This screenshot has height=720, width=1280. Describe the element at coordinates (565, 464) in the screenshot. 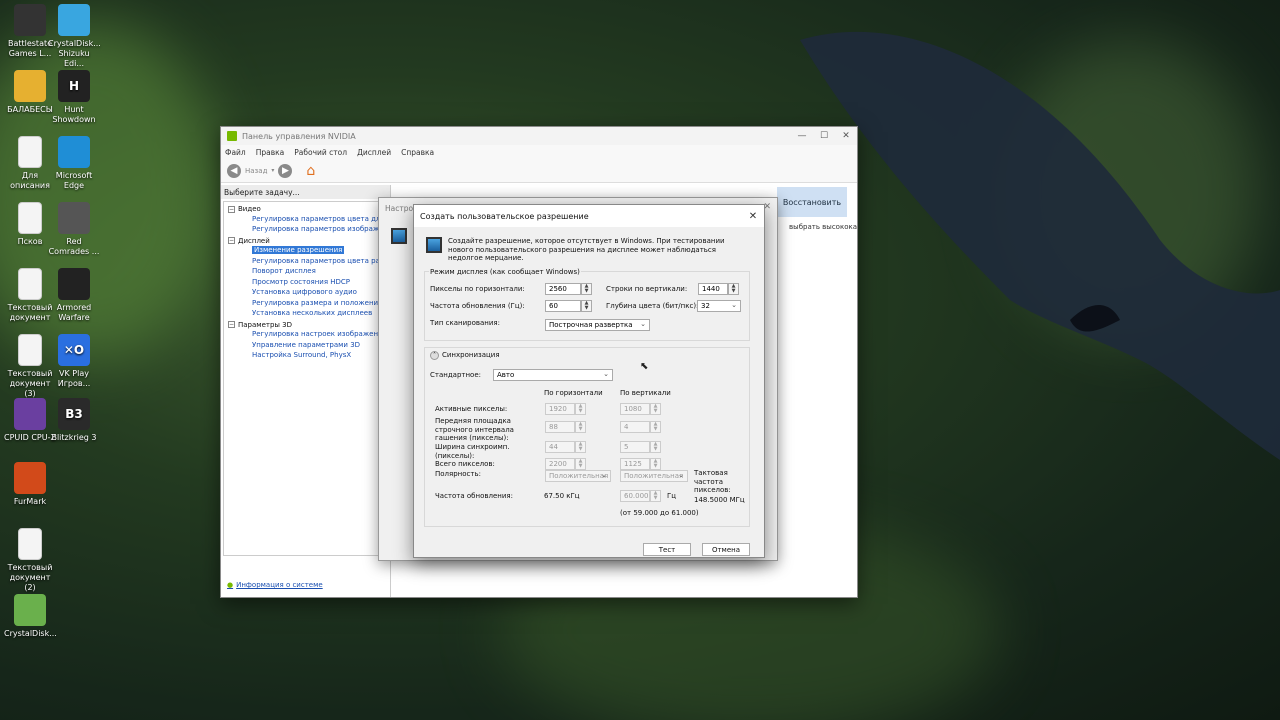

I see `timing-h-input: 2200 ▲ ▼` at that location.